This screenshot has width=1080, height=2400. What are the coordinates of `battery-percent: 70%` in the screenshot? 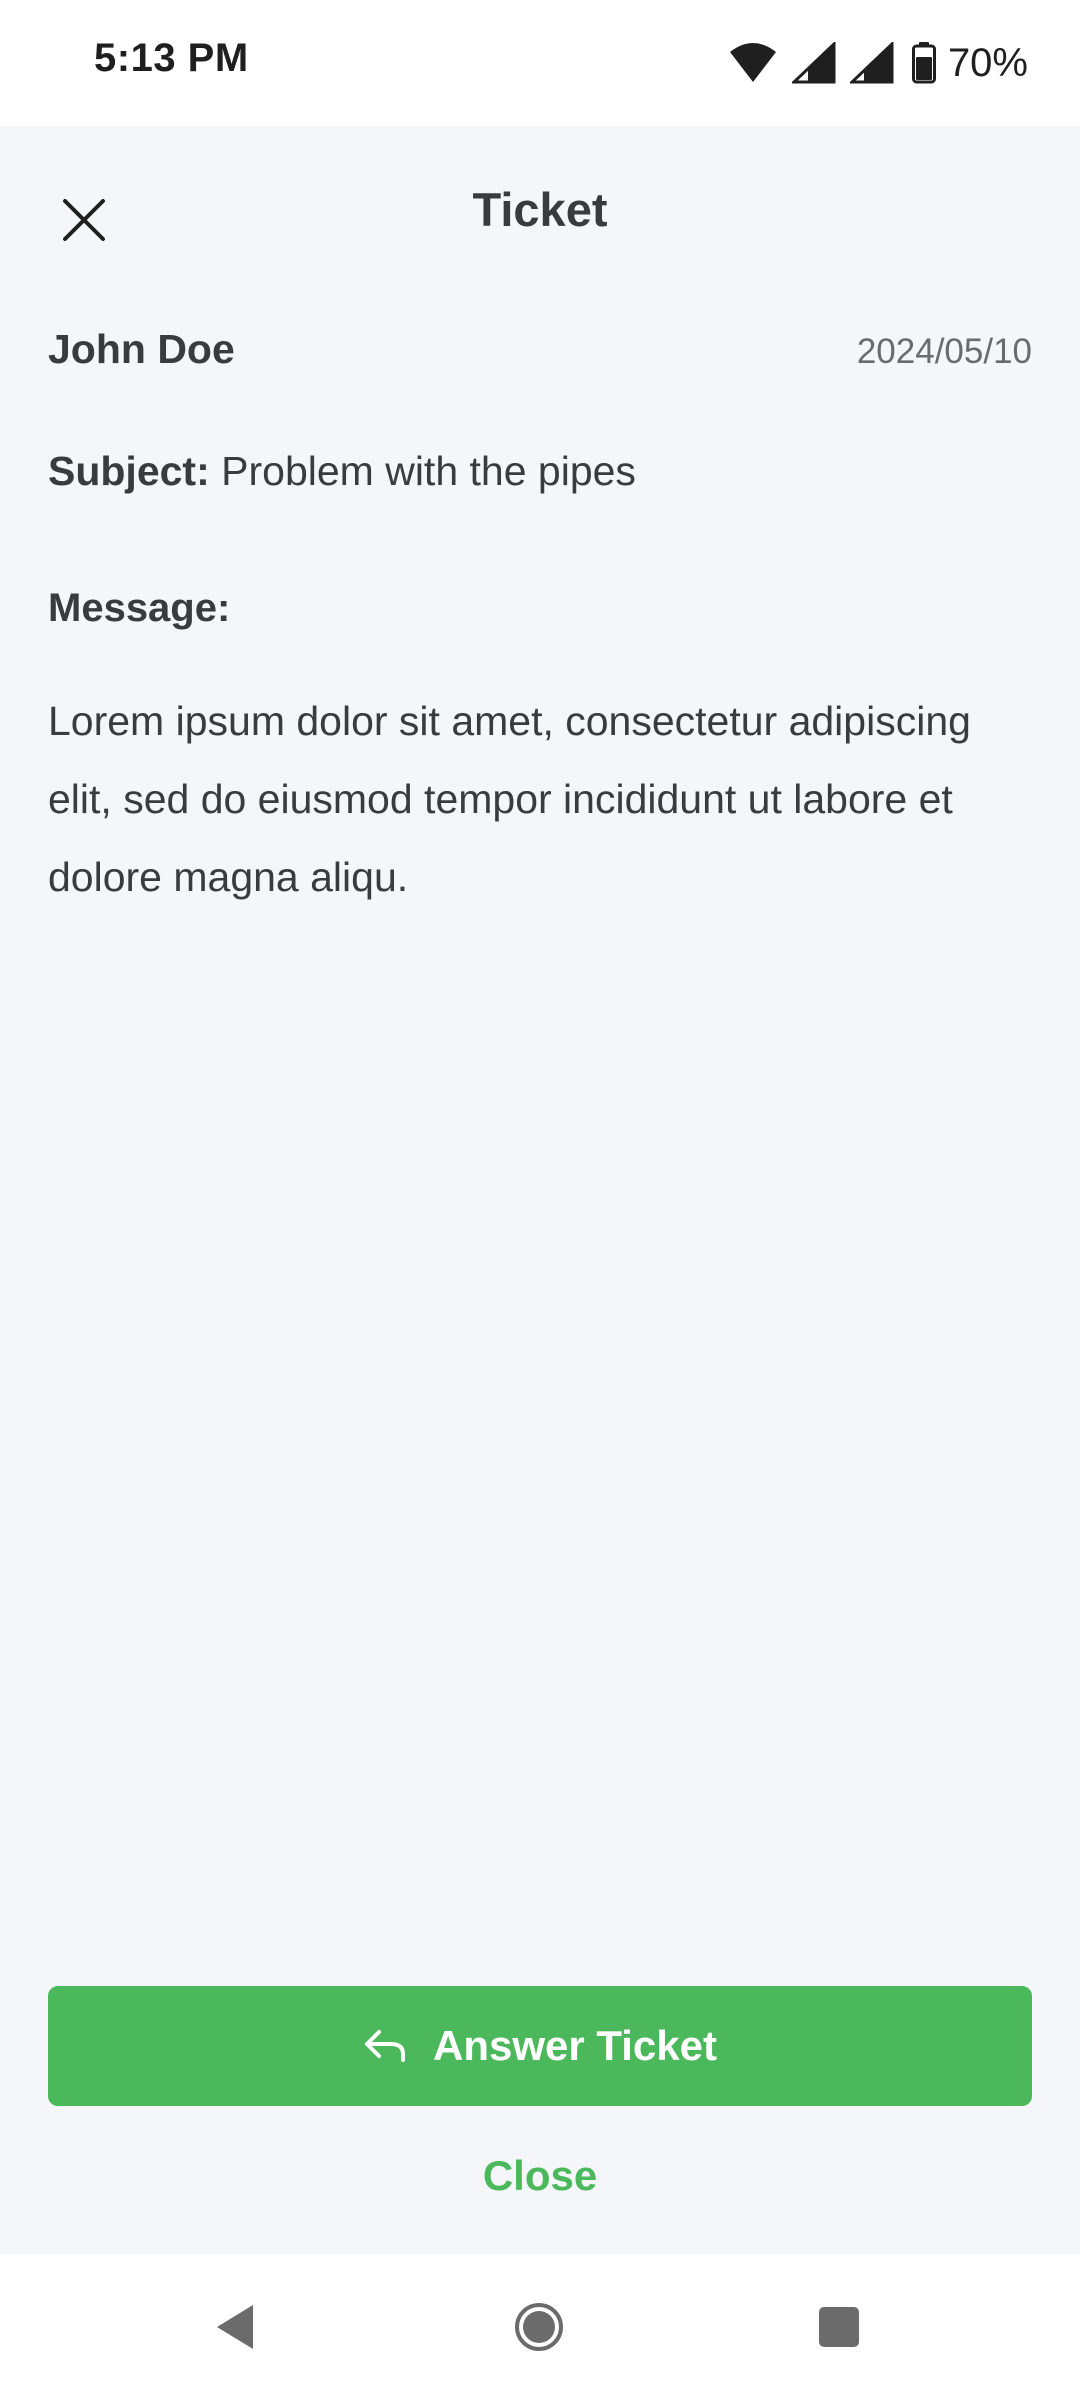 It's located at (987, 62).